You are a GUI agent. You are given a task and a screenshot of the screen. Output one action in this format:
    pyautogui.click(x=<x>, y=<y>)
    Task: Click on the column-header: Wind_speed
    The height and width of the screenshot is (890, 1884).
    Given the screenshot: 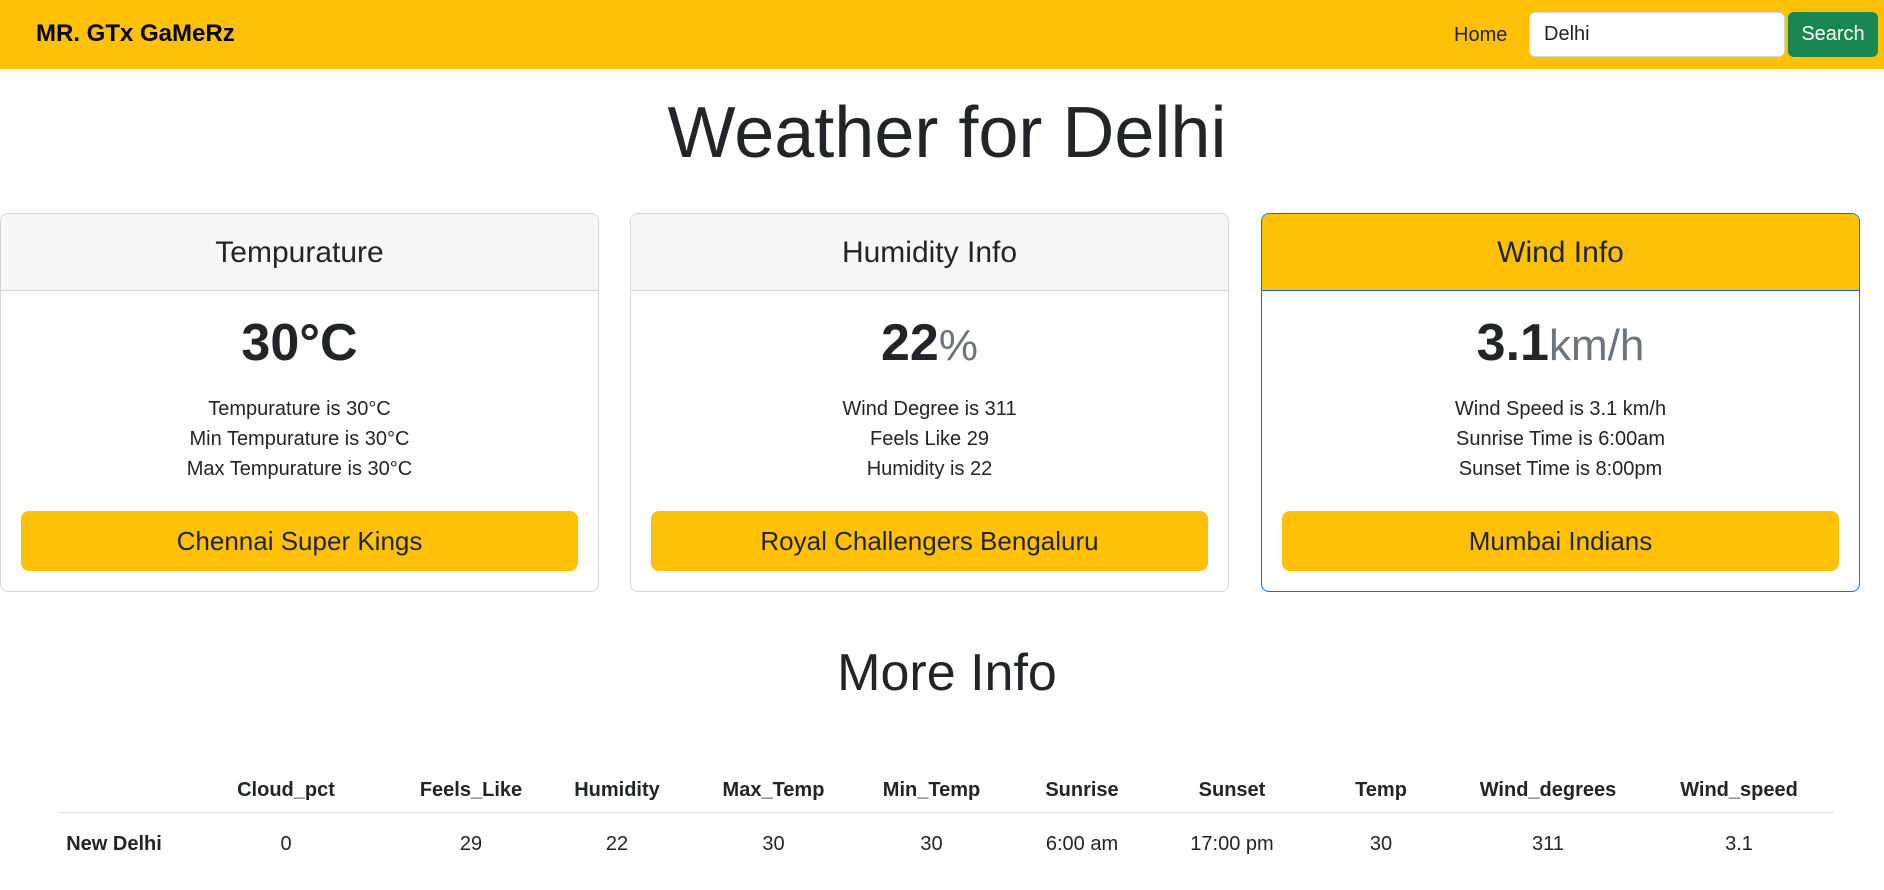 What is the action you would take?
    pyautogui.click(x=1739, y=791)
    